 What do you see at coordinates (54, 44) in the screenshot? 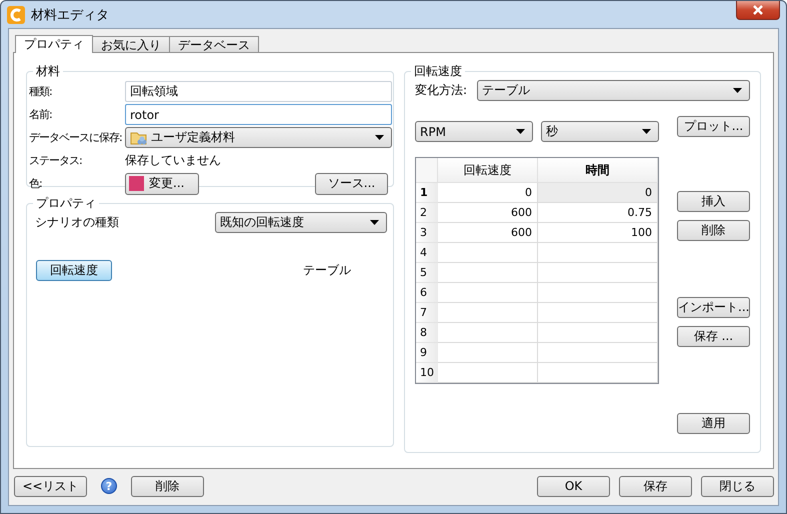
I see `tab: プロパティ` at bounding box center [54, 44].